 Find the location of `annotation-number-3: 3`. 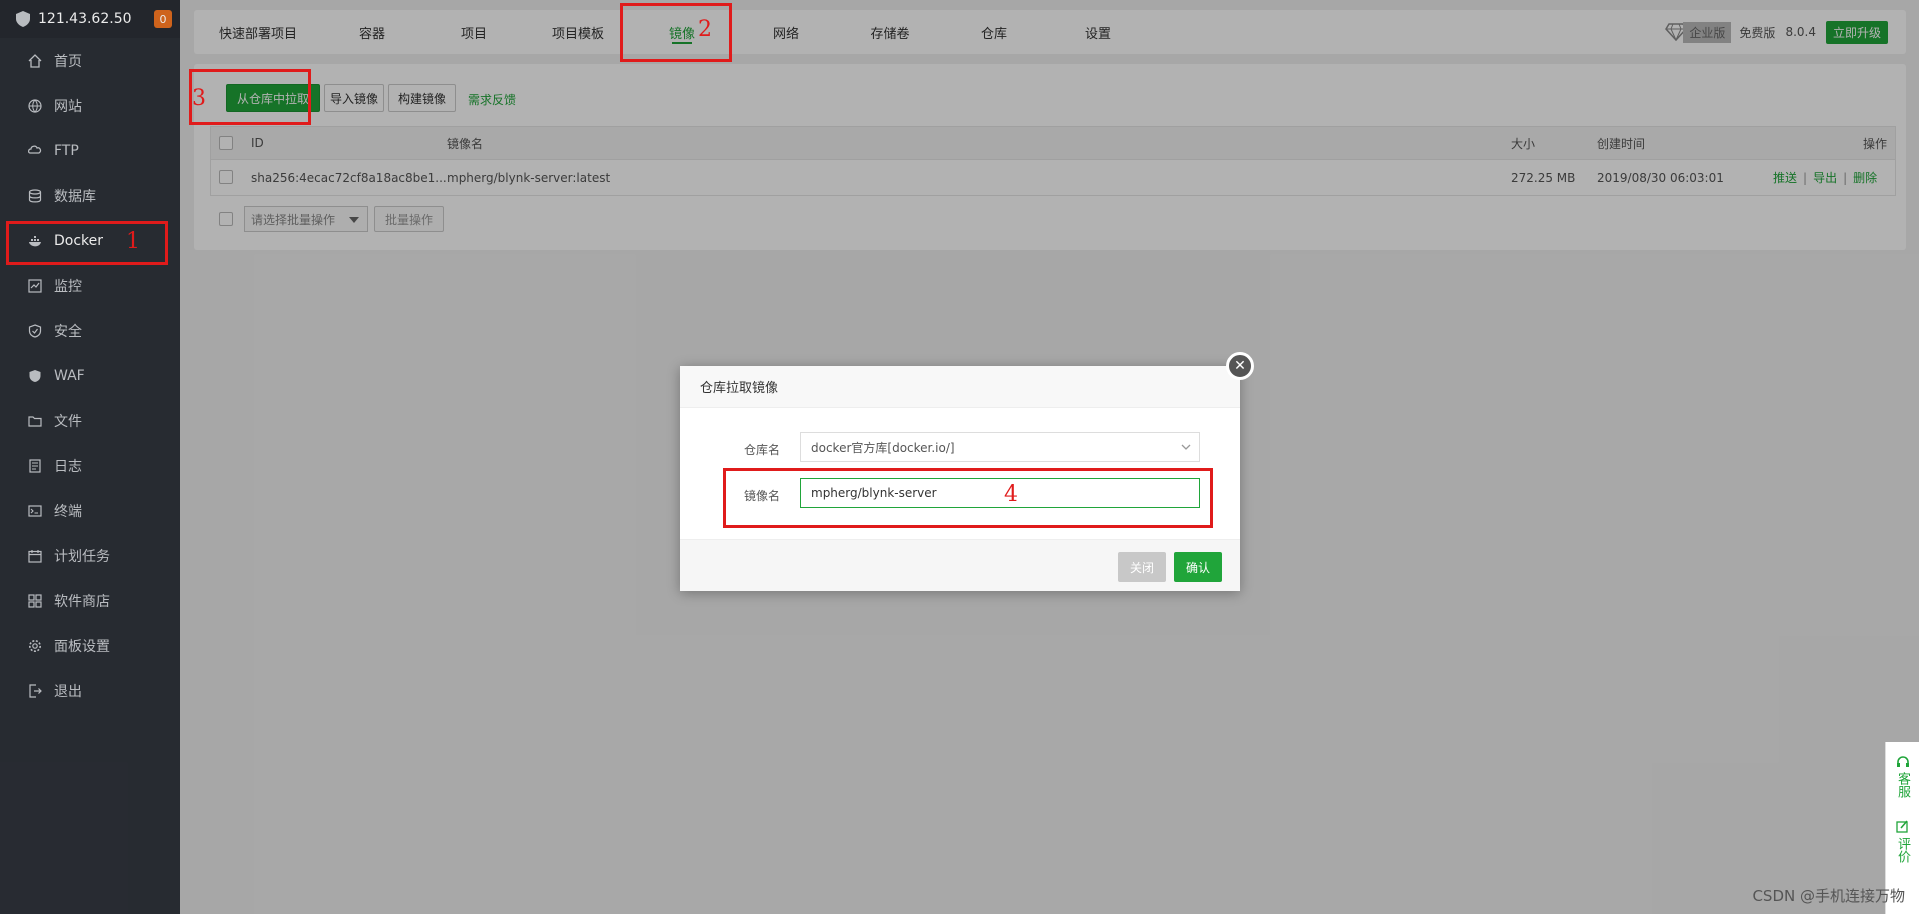

annotation-number-3: 3 is located at coordinates (199, 98).